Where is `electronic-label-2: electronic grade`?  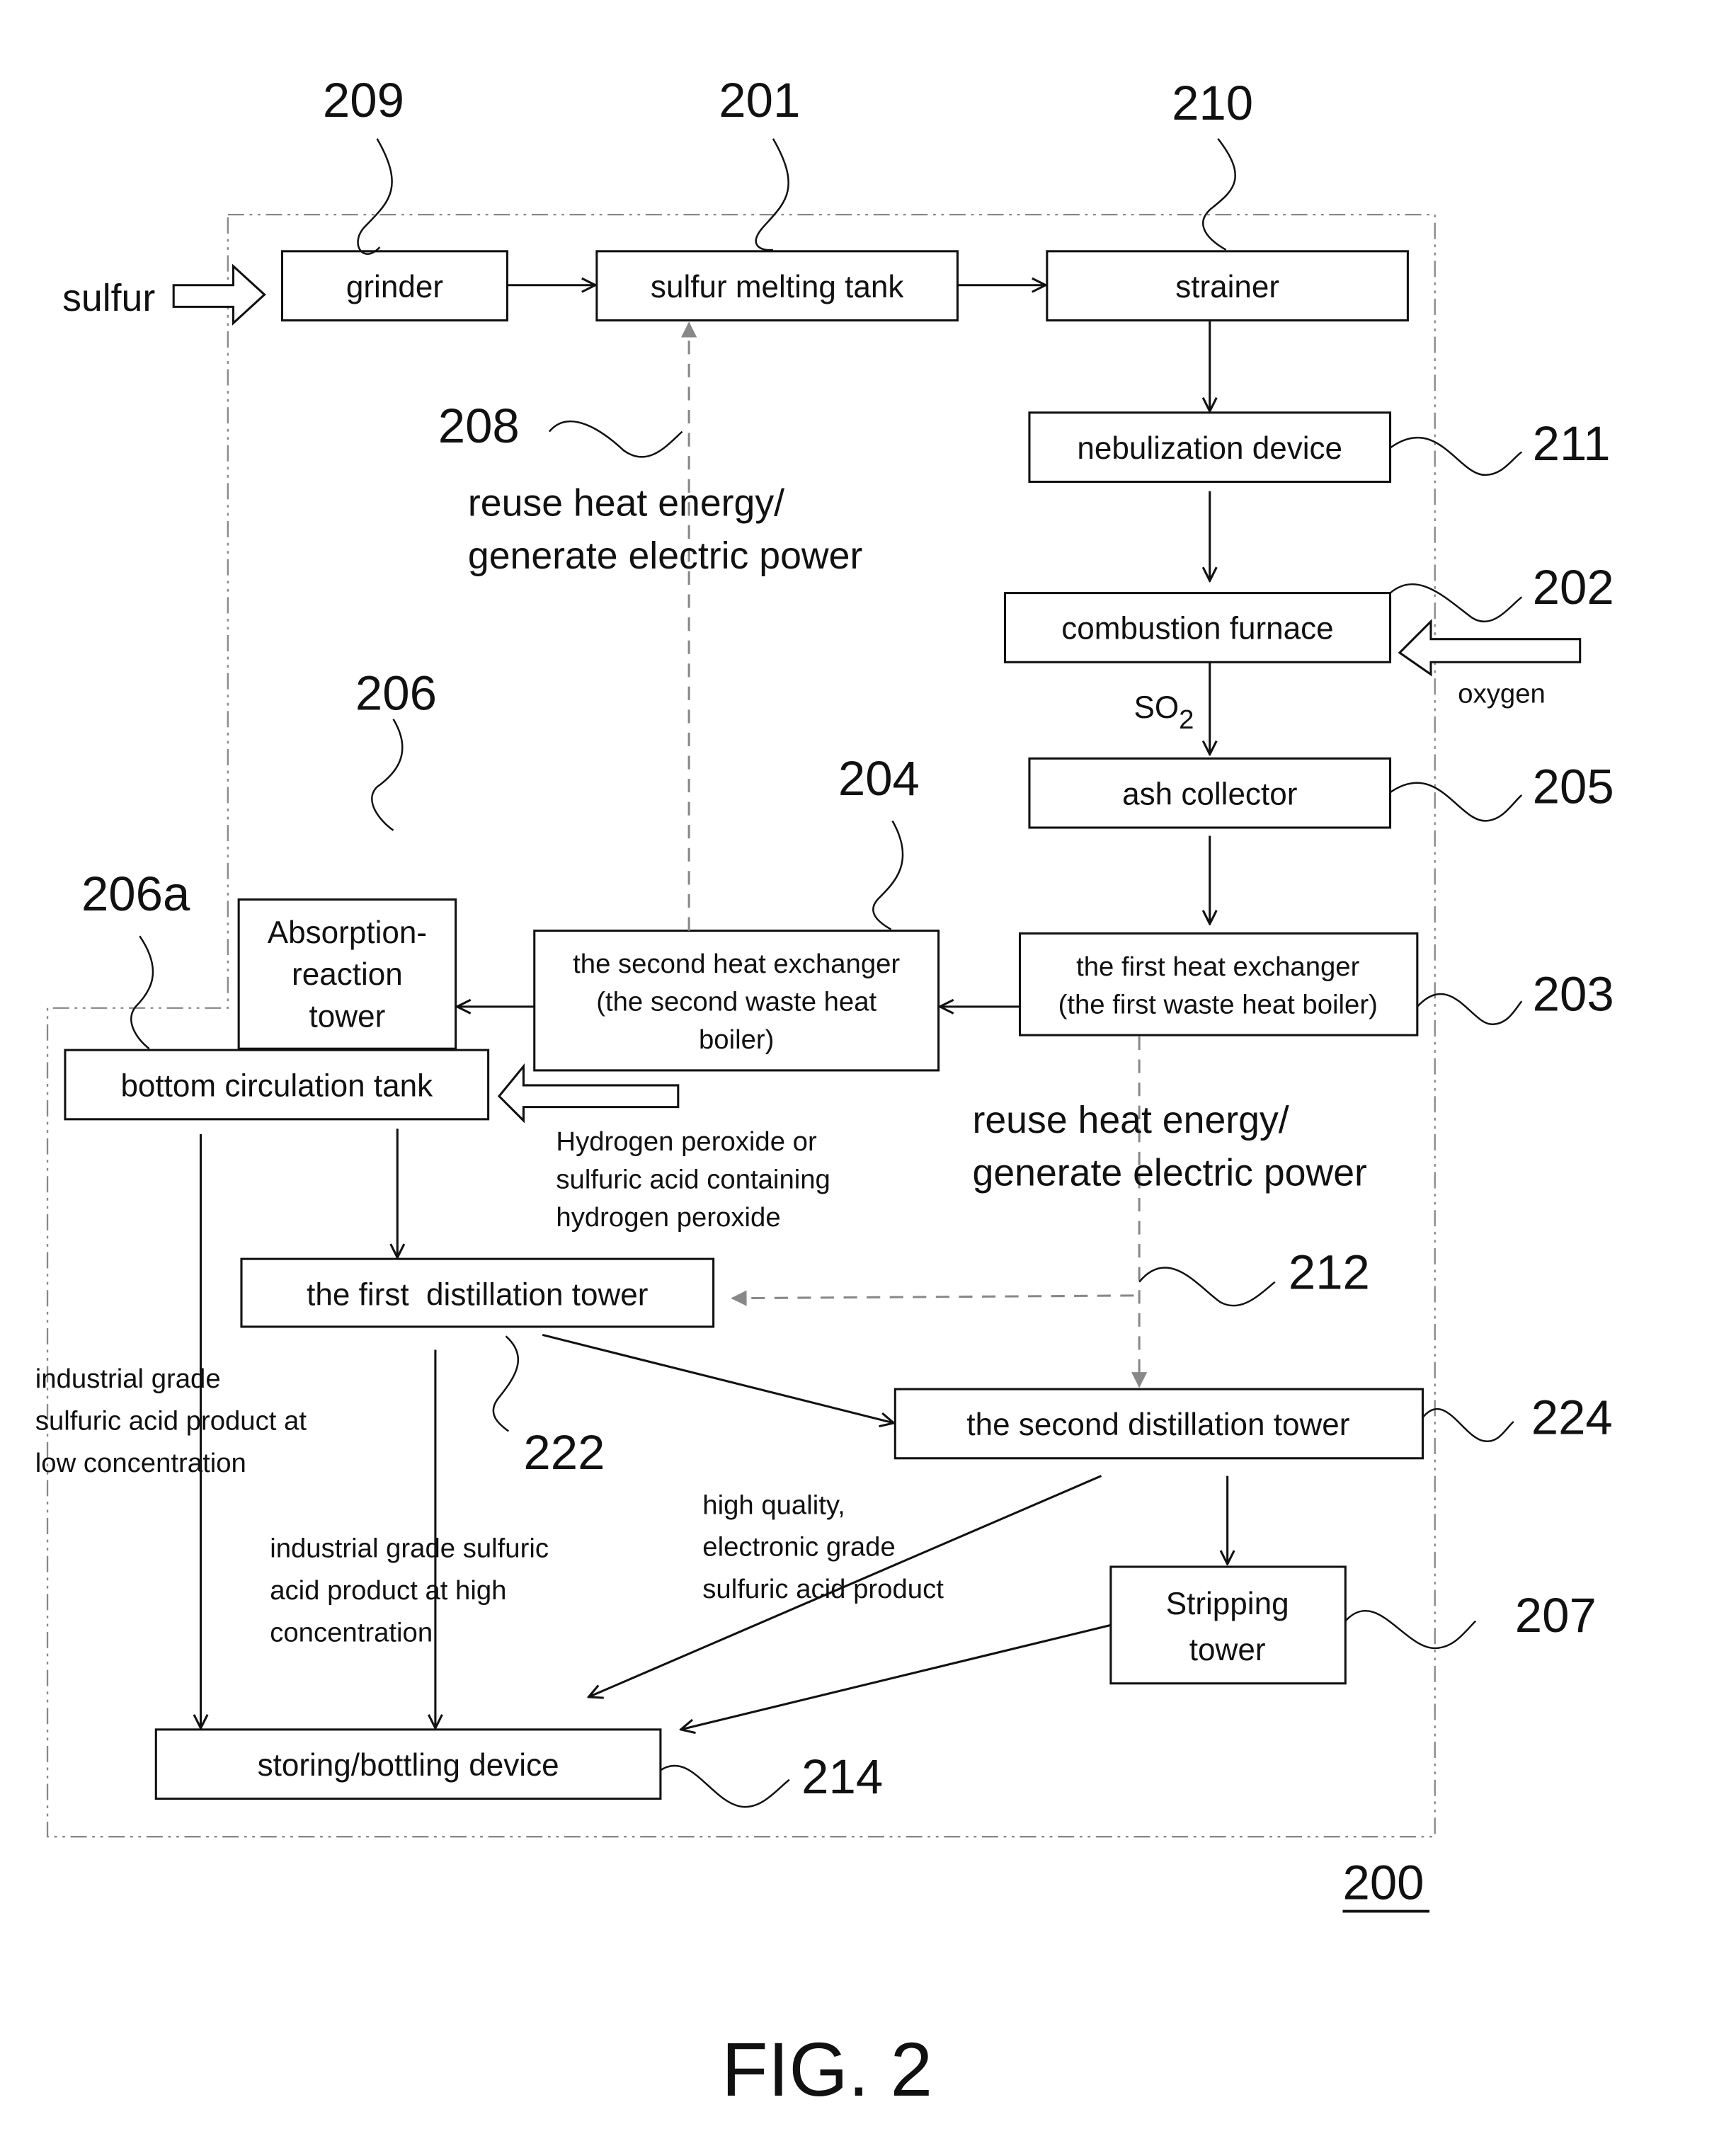 electronic-label-2: electronic grade is located at coordinates (798, 1548).